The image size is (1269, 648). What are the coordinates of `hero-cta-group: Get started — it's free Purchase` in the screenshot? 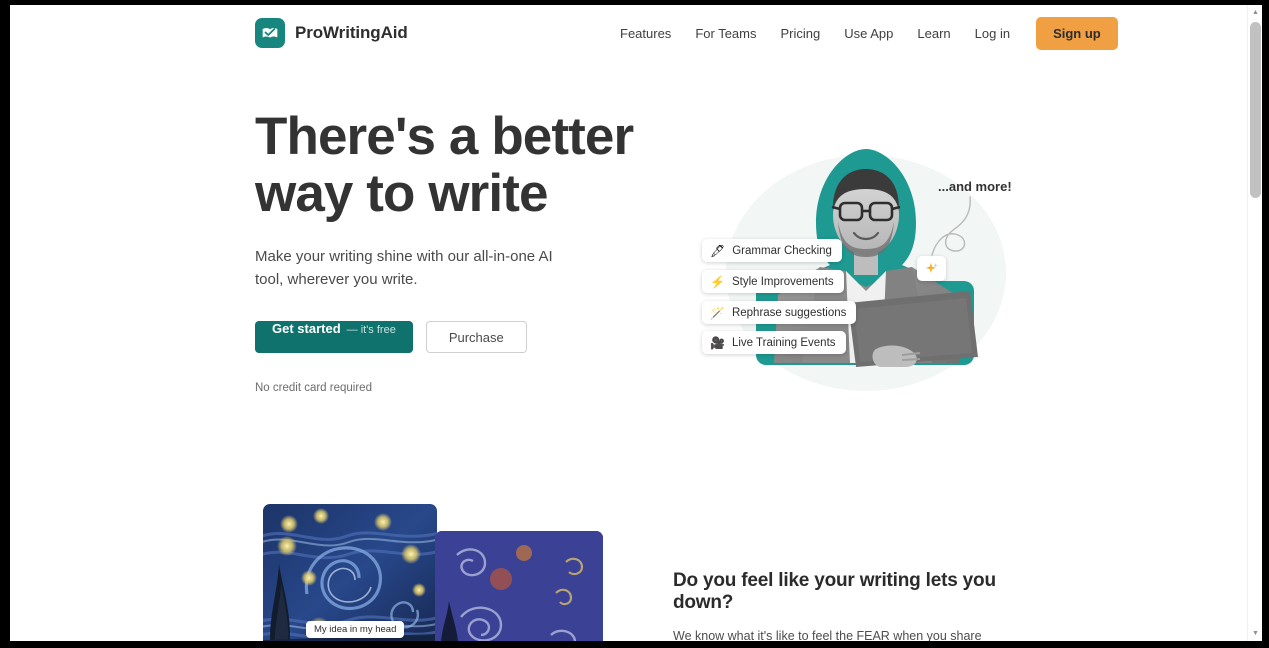 It's located at (455, 337).